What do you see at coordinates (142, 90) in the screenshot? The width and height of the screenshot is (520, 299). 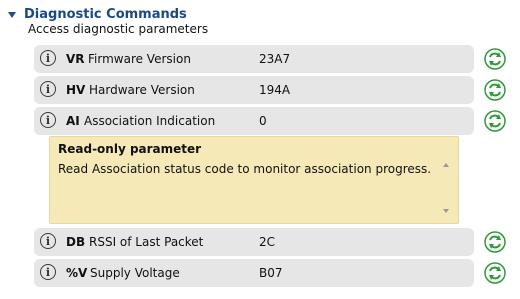 I see `command-name: Hardware Version` at bounding box center [142, 90].